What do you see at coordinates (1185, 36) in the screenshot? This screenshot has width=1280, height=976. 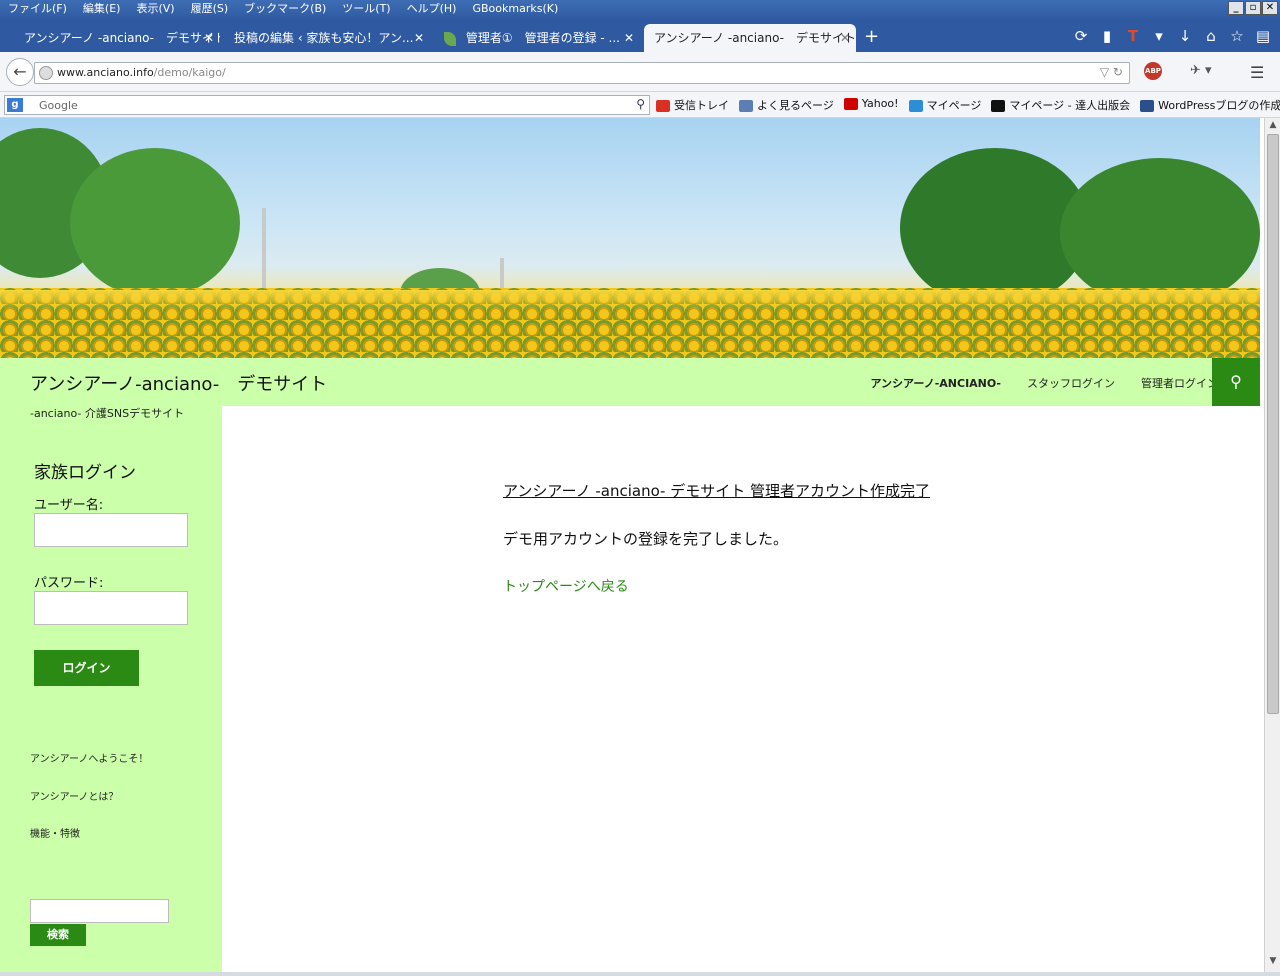 I see `download-icon: ↓` at bounding box center [1185, 36].